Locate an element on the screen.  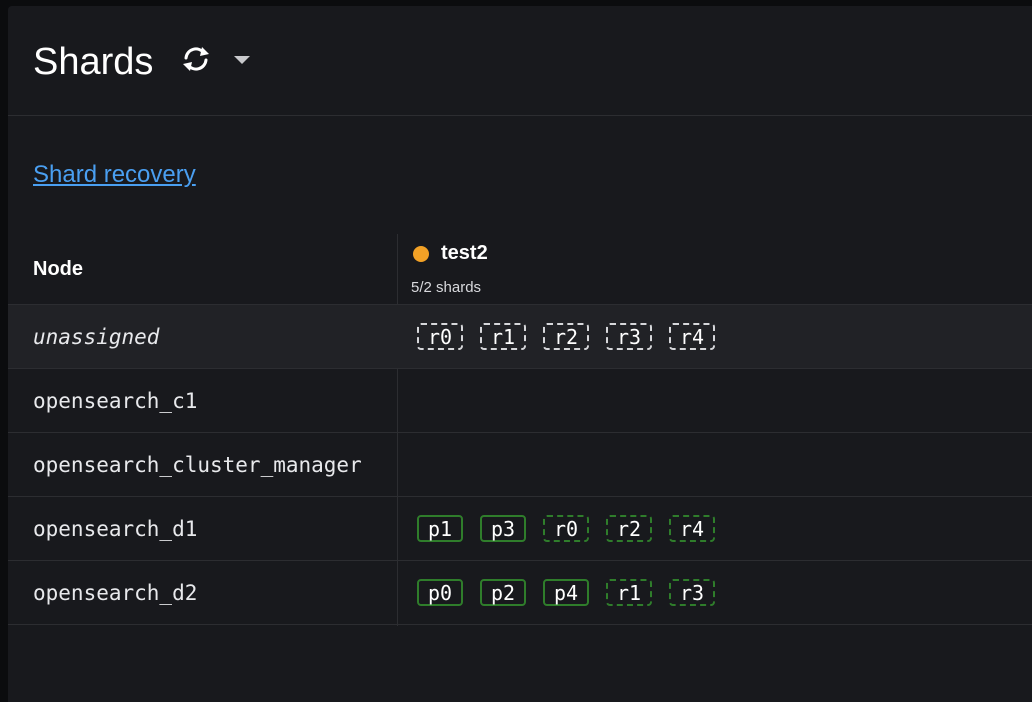
node-name: opensearch_d1 is located at coordinates (115, 528).